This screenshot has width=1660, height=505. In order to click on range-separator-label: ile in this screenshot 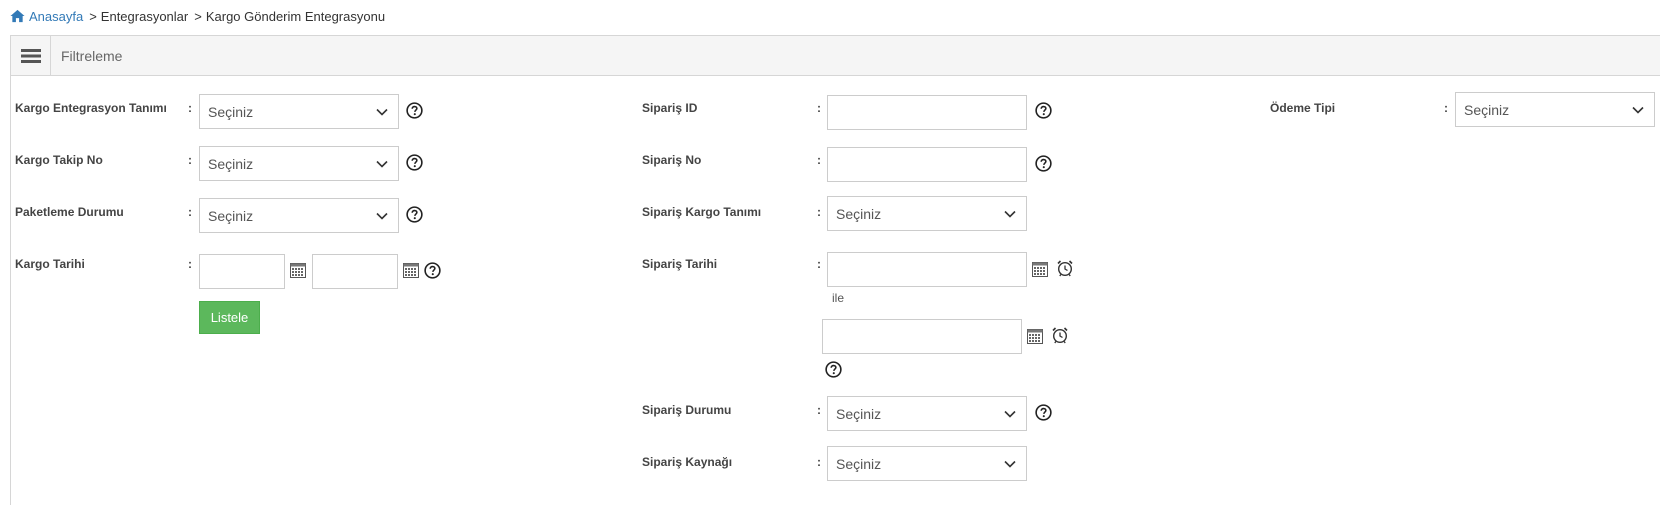, I will do `click(838, 298)`.